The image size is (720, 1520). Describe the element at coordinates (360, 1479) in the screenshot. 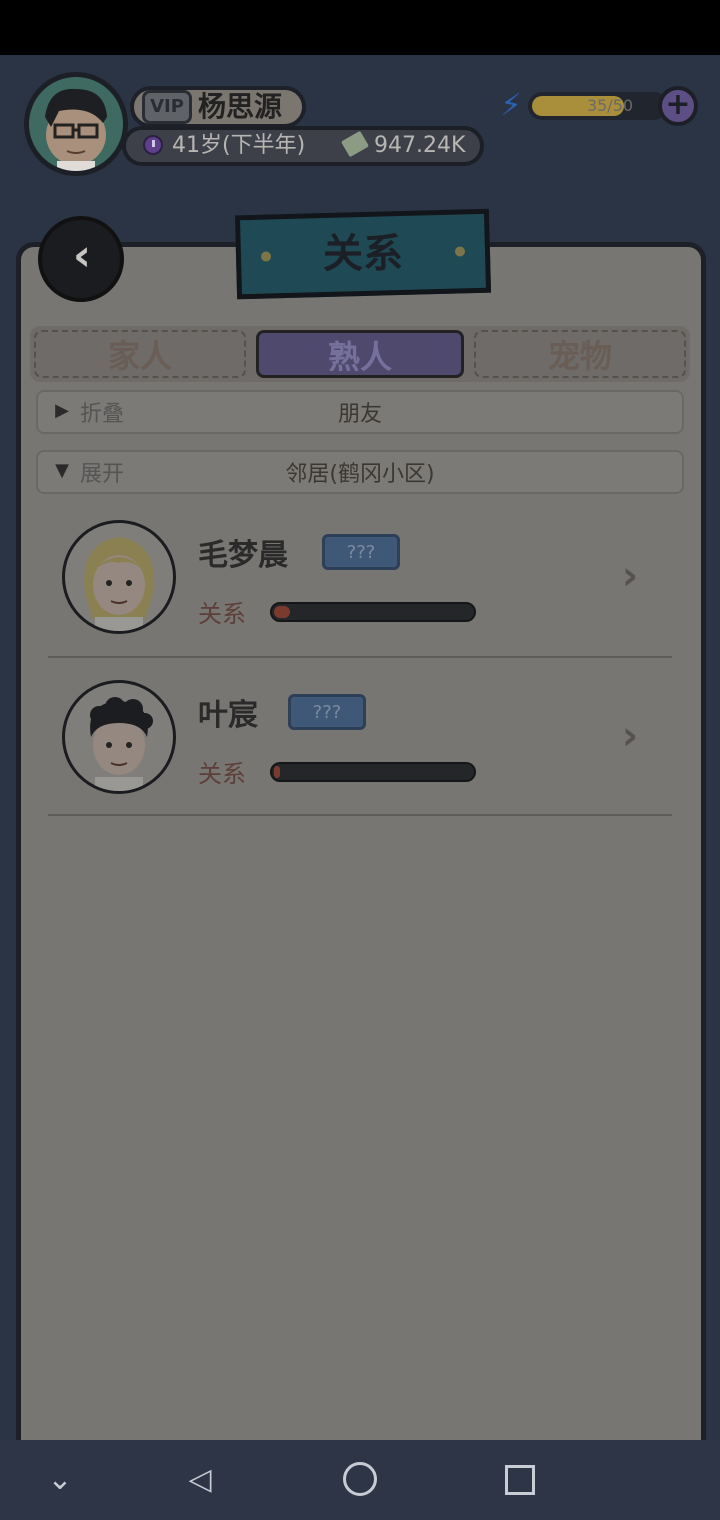

I see `nav-home-icon` at that location.